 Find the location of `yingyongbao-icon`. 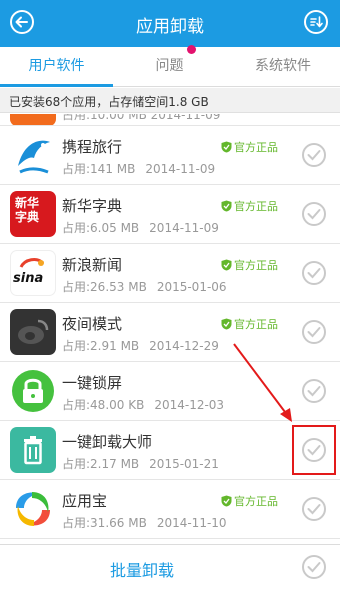

yingyongbao-icon is located at coordinates (33, 509).